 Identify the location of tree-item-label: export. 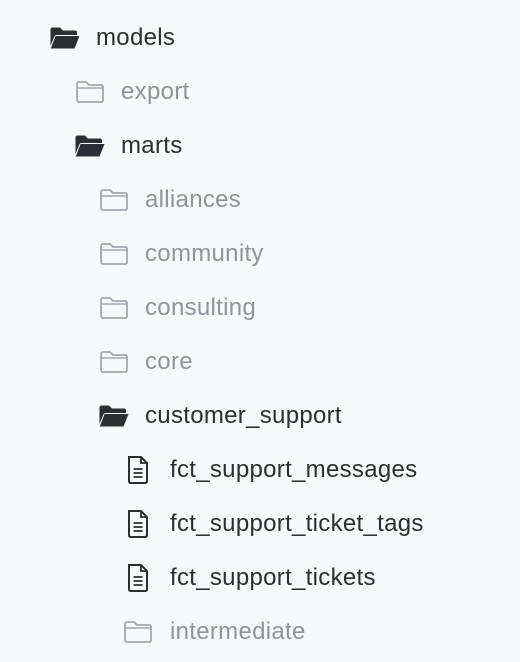
(155, 91).